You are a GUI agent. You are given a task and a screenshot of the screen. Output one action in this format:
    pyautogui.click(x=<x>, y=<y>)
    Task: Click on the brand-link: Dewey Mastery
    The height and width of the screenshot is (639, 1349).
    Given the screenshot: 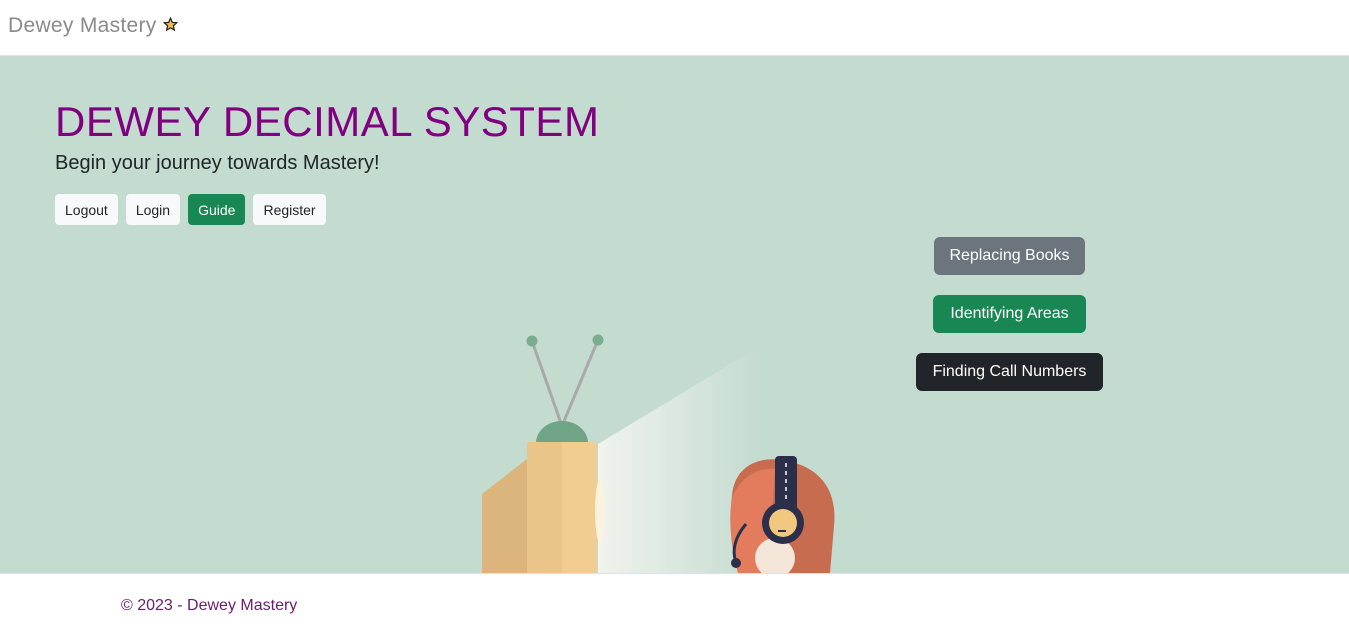 What is the action you would take?
    pyautogui.click(x=93, y=26)
    